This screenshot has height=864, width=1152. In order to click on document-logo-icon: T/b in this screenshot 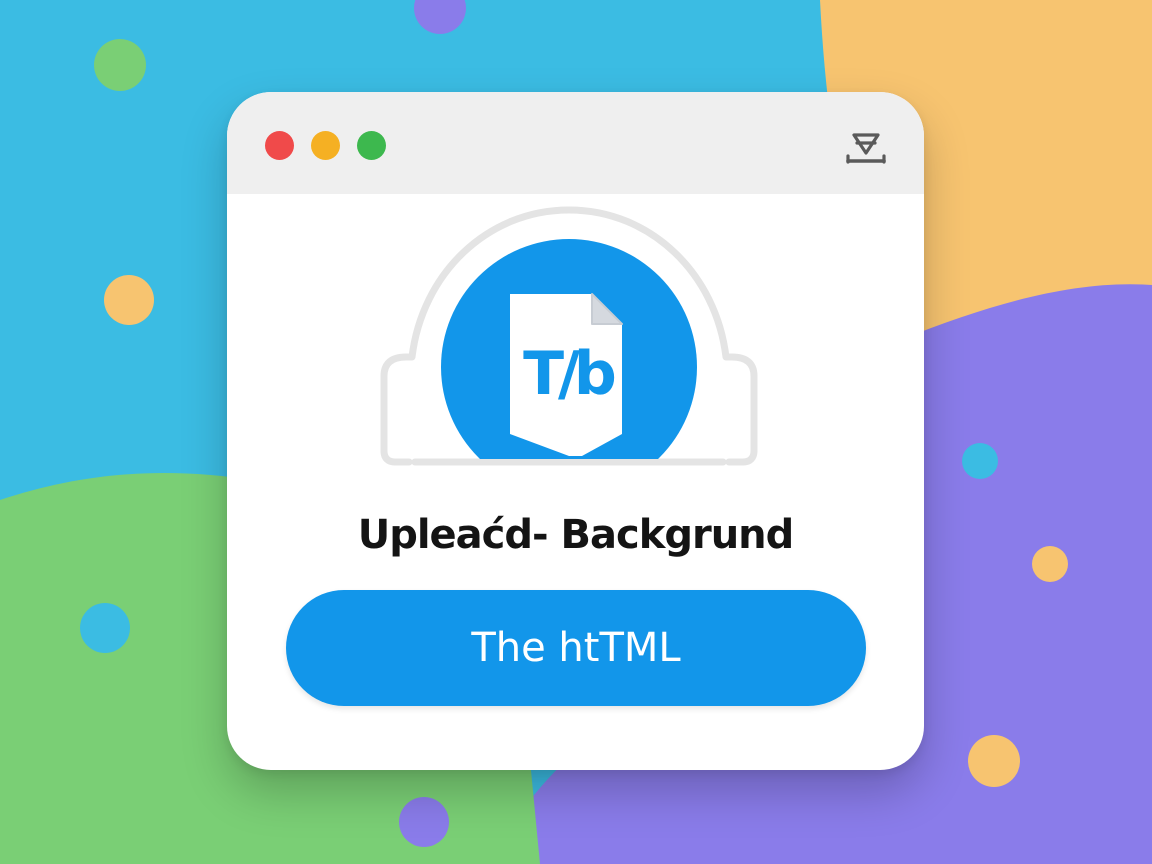, I will do `click(566, 374)`.